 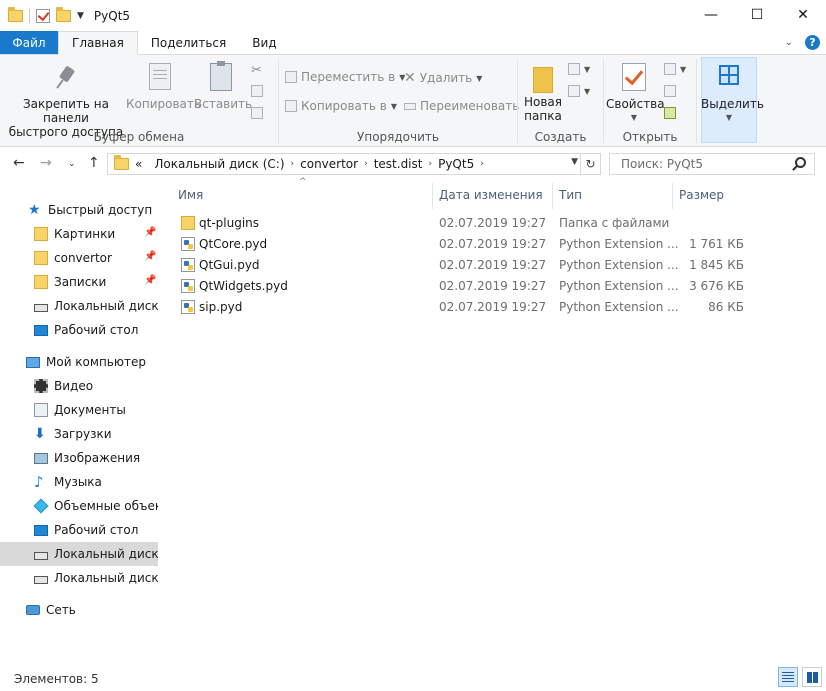 I want to click on breadcrumb-segment: Локальный диск (C:), so click(x=219, y=164).